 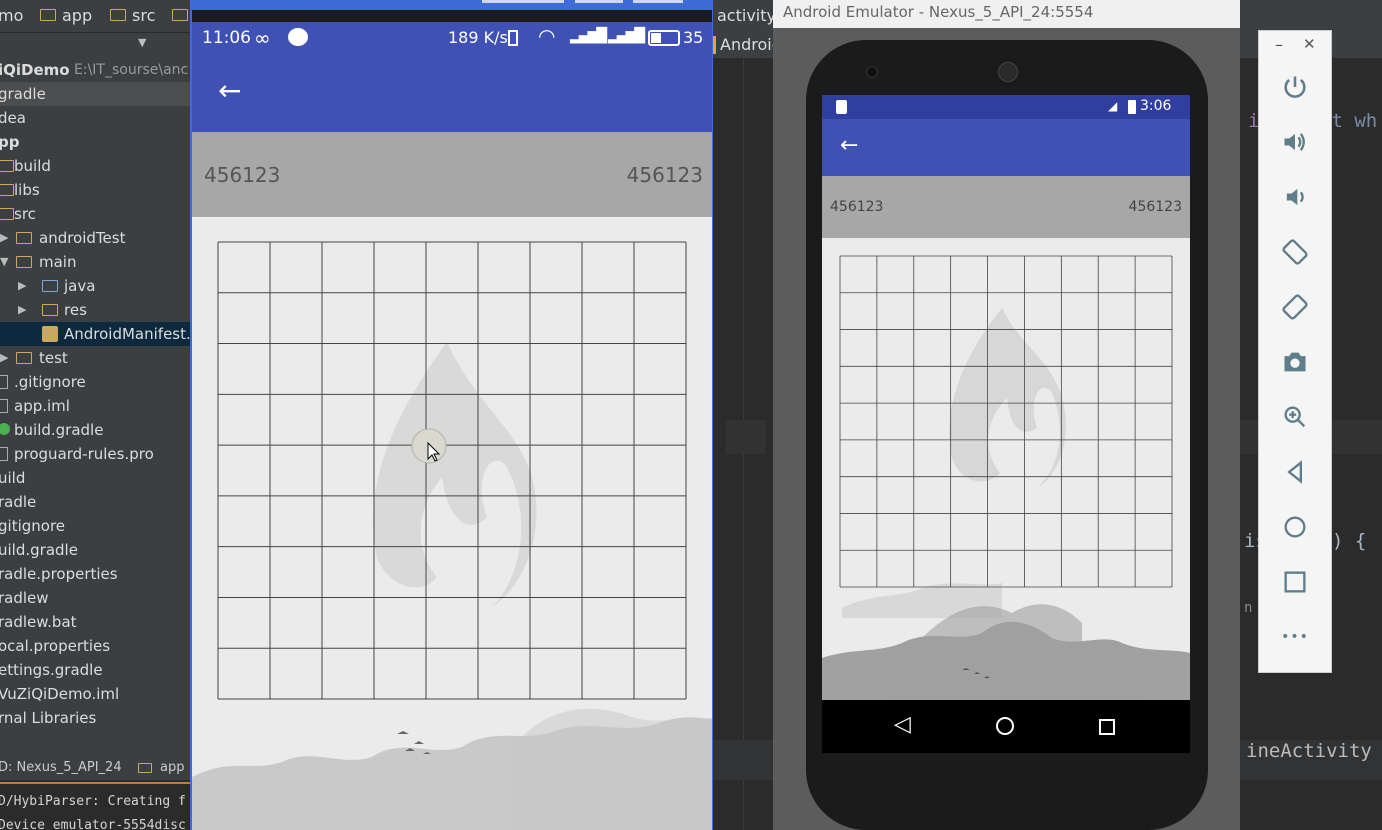 What do you see at coordinates (95, 550) in the screenshot?
I see `tree-item-build-gradle-root: uild.gradle` at bounding box center [95, 550].